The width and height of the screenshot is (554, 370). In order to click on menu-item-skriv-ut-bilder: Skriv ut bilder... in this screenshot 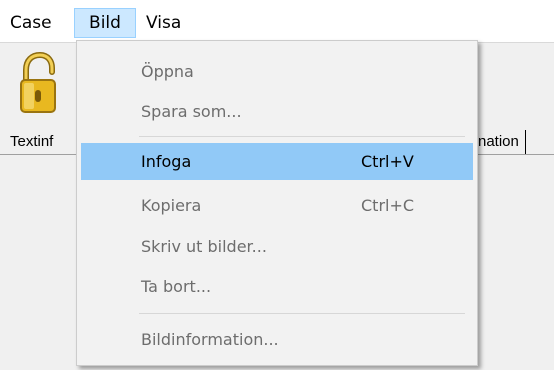, I will do `click(277, 246)`.